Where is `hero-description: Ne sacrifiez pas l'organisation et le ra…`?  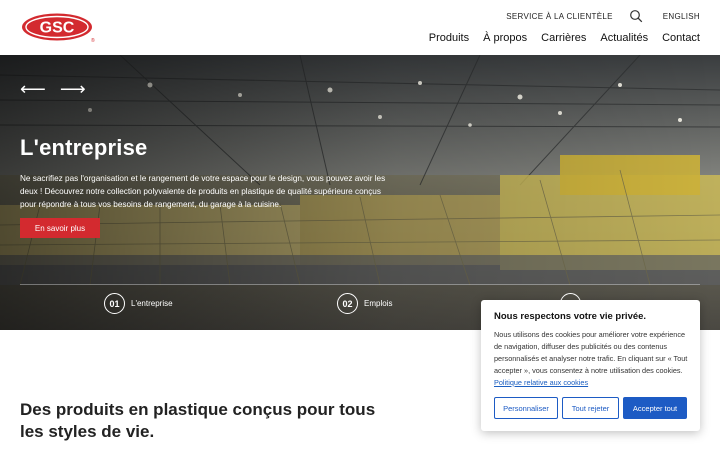 hero-description: Ne sacrifiez pas l'organisation et le ra… is located at coordinates (203, 191).